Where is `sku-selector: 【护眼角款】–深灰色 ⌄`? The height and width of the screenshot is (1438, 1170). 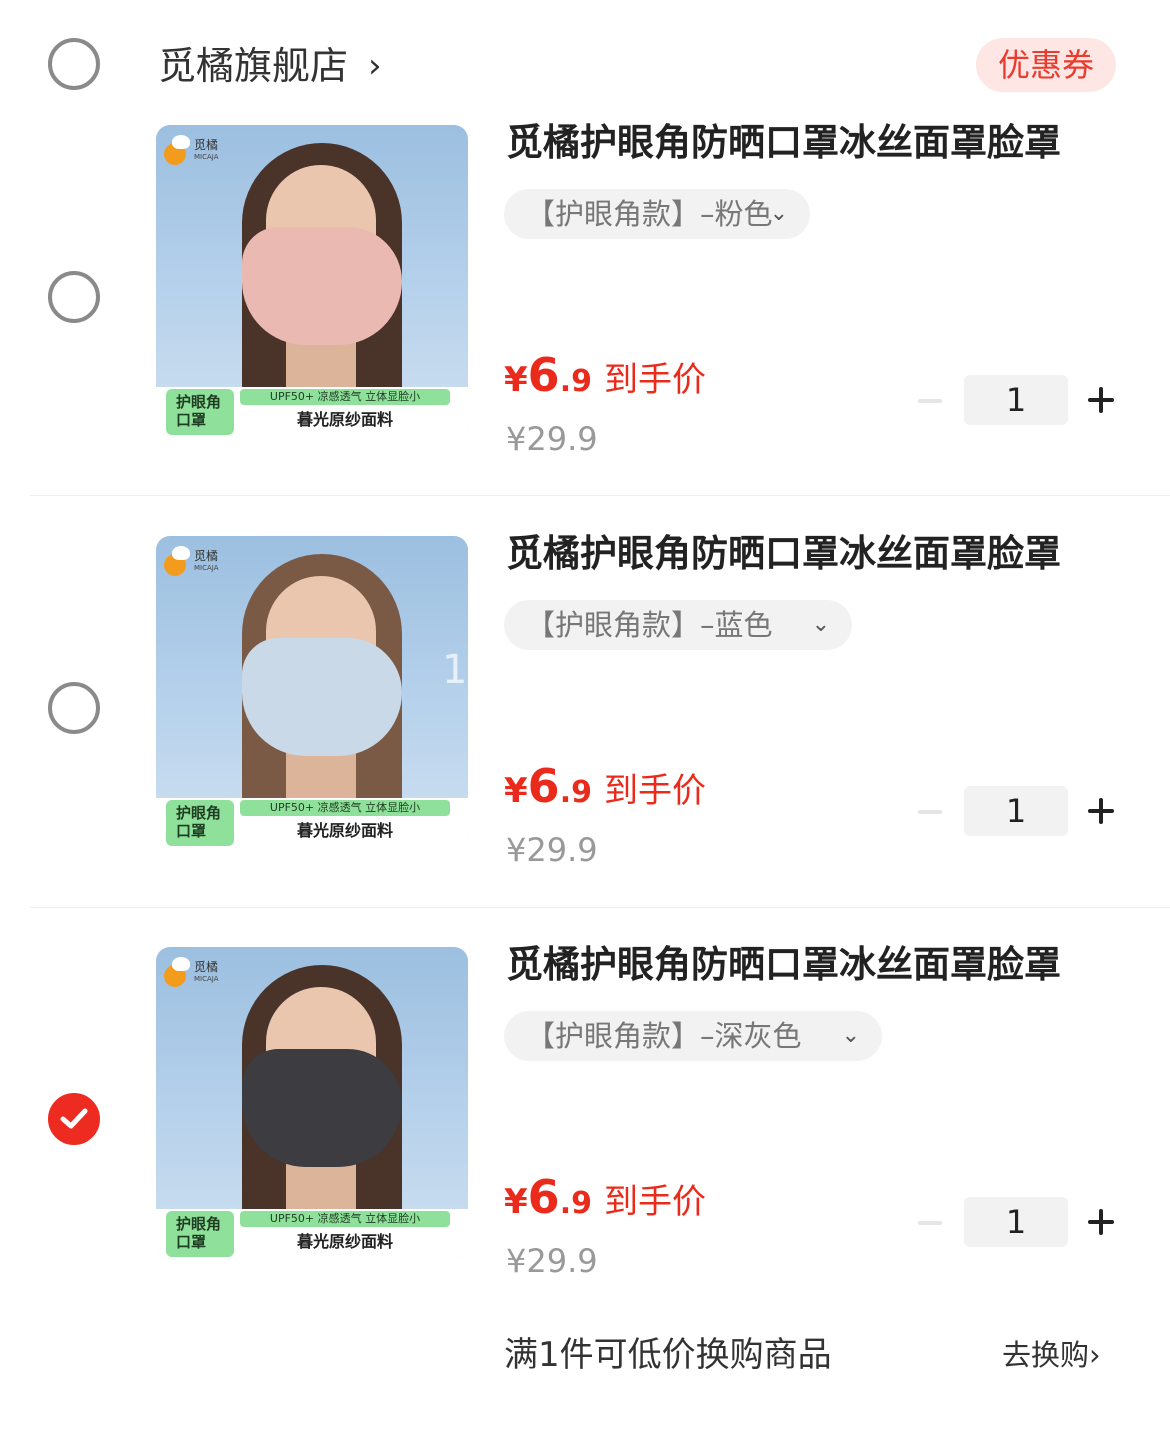
sku-selector: 【护眼角款】–深灰色 ⌄ is located at coordinates (693, 1036).